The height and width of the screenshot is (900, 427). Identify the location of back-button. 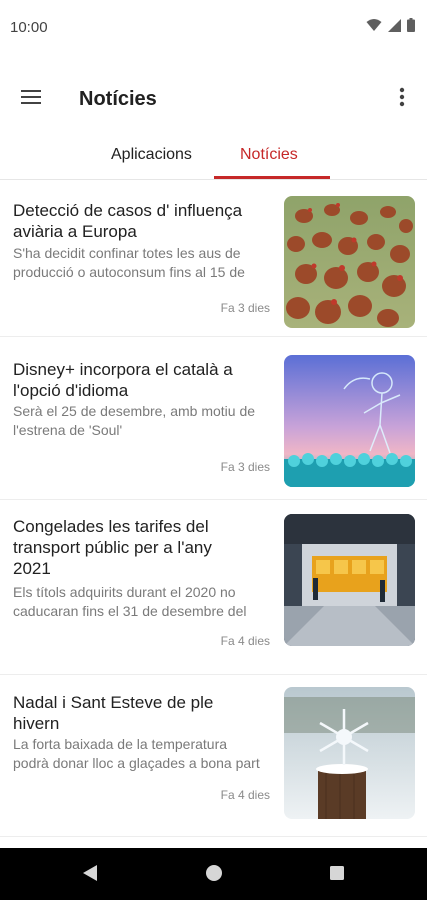
(90, 875).